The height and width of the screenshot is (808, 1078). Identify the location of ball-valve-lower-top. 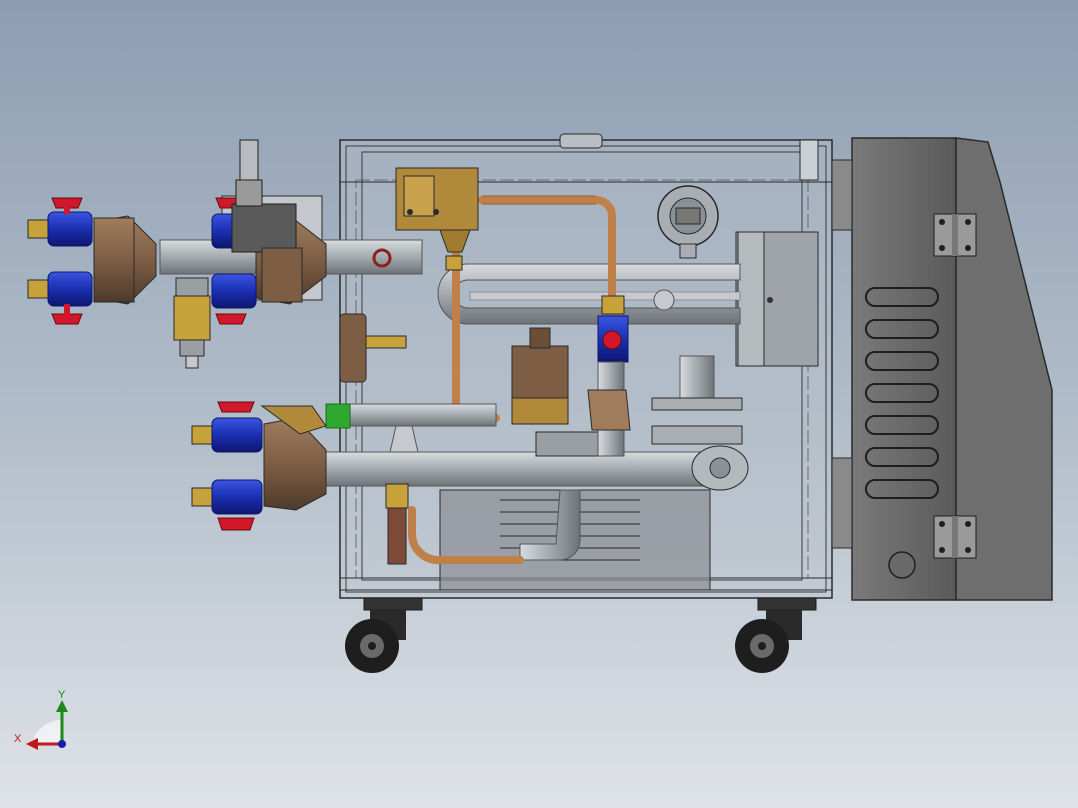
(227, 427).